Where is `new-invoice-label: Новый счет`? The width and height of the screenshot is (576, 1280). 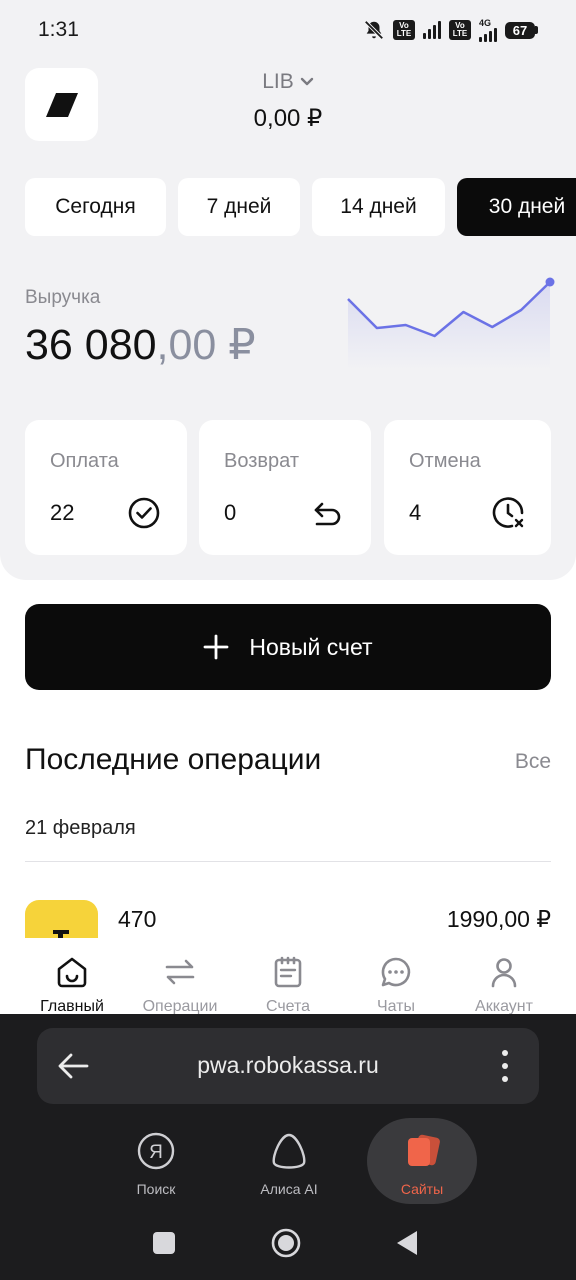 new-invoice-label: Новый счет is located at coordinates (311, 646).